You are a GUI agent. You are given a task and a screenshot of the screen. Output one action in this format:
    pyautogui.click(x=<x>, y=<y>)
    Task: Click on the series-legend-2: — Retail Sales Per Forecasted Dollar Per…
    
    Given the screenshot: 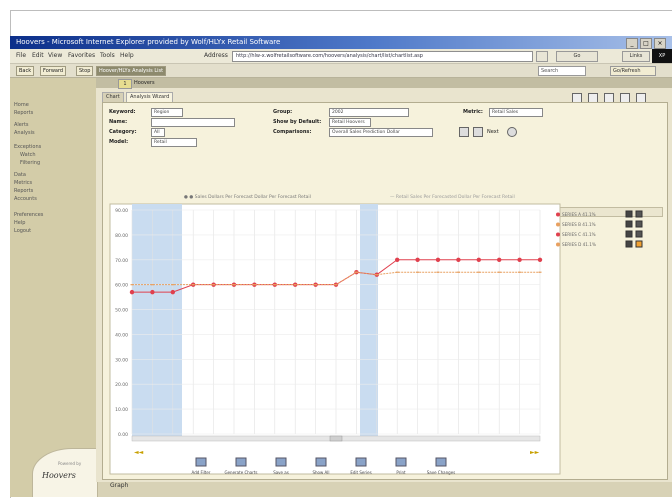 What is the action you would take?
    pyautogui.click(x=452, y=197)
    